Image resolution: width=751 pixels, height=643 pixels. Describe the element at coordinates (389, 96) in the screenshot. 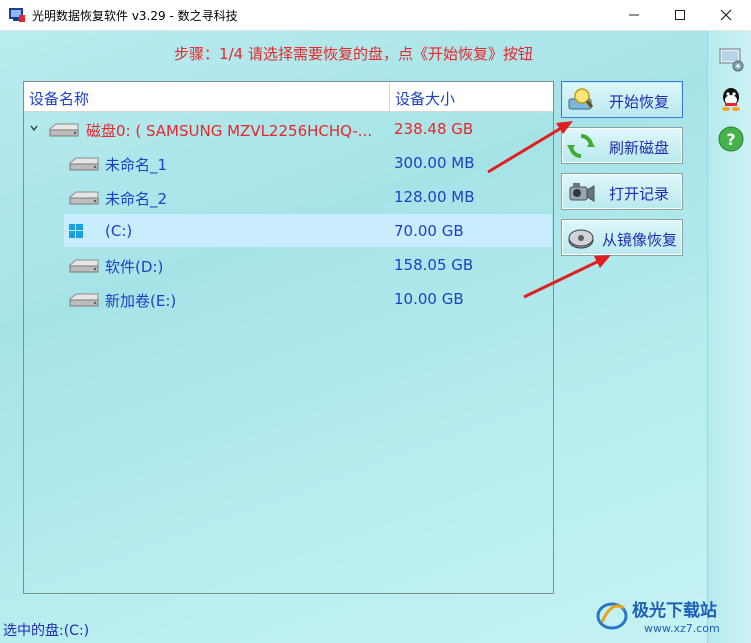

I see `column-divider` at that location.